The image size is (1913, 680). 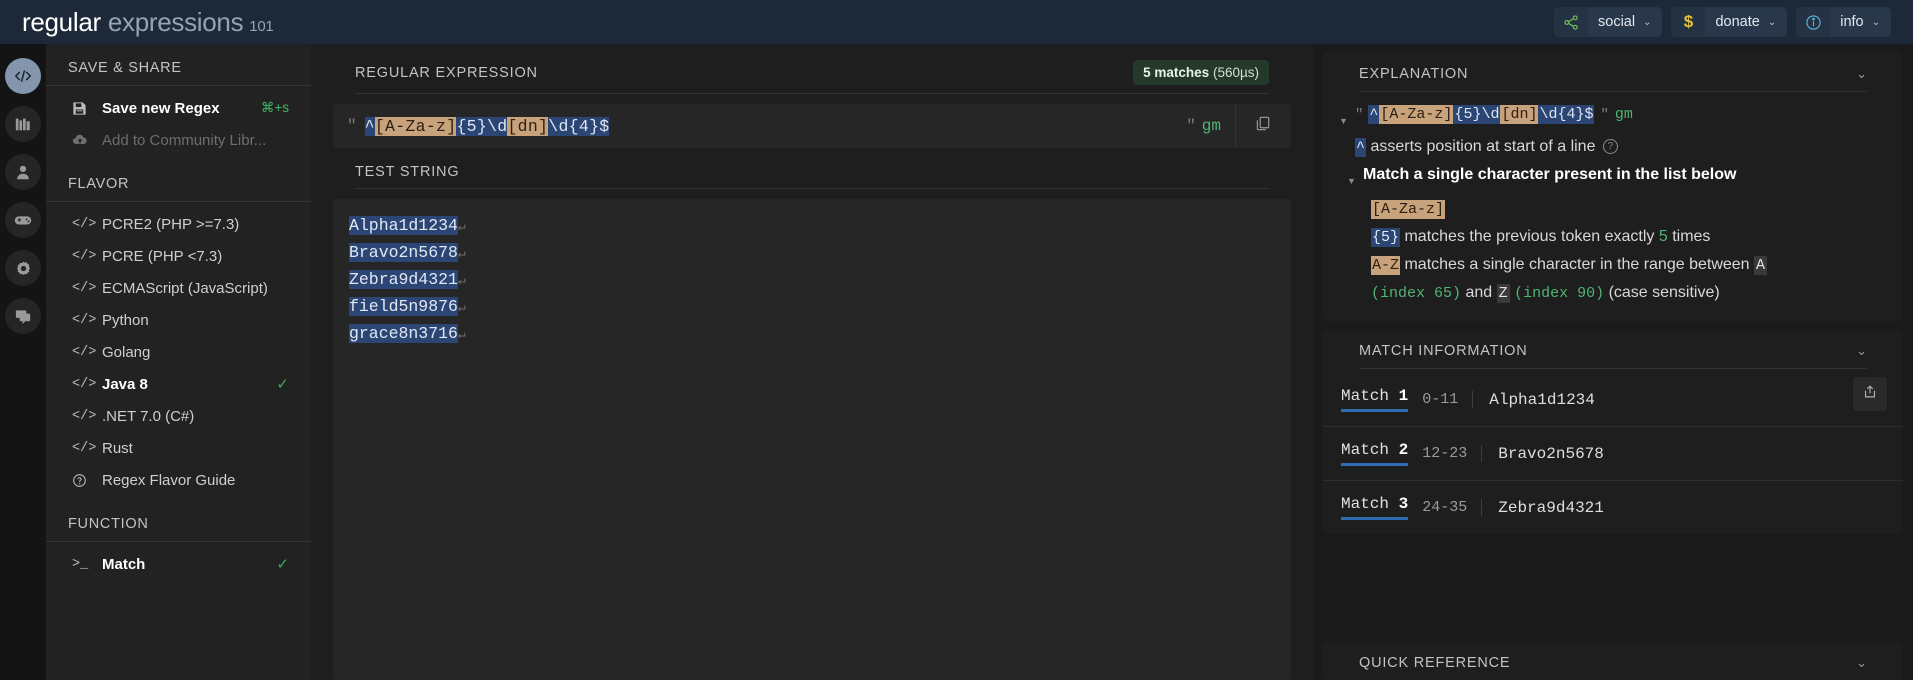 I want to click on regex-flags: gm, so click(x=1211, y=126).